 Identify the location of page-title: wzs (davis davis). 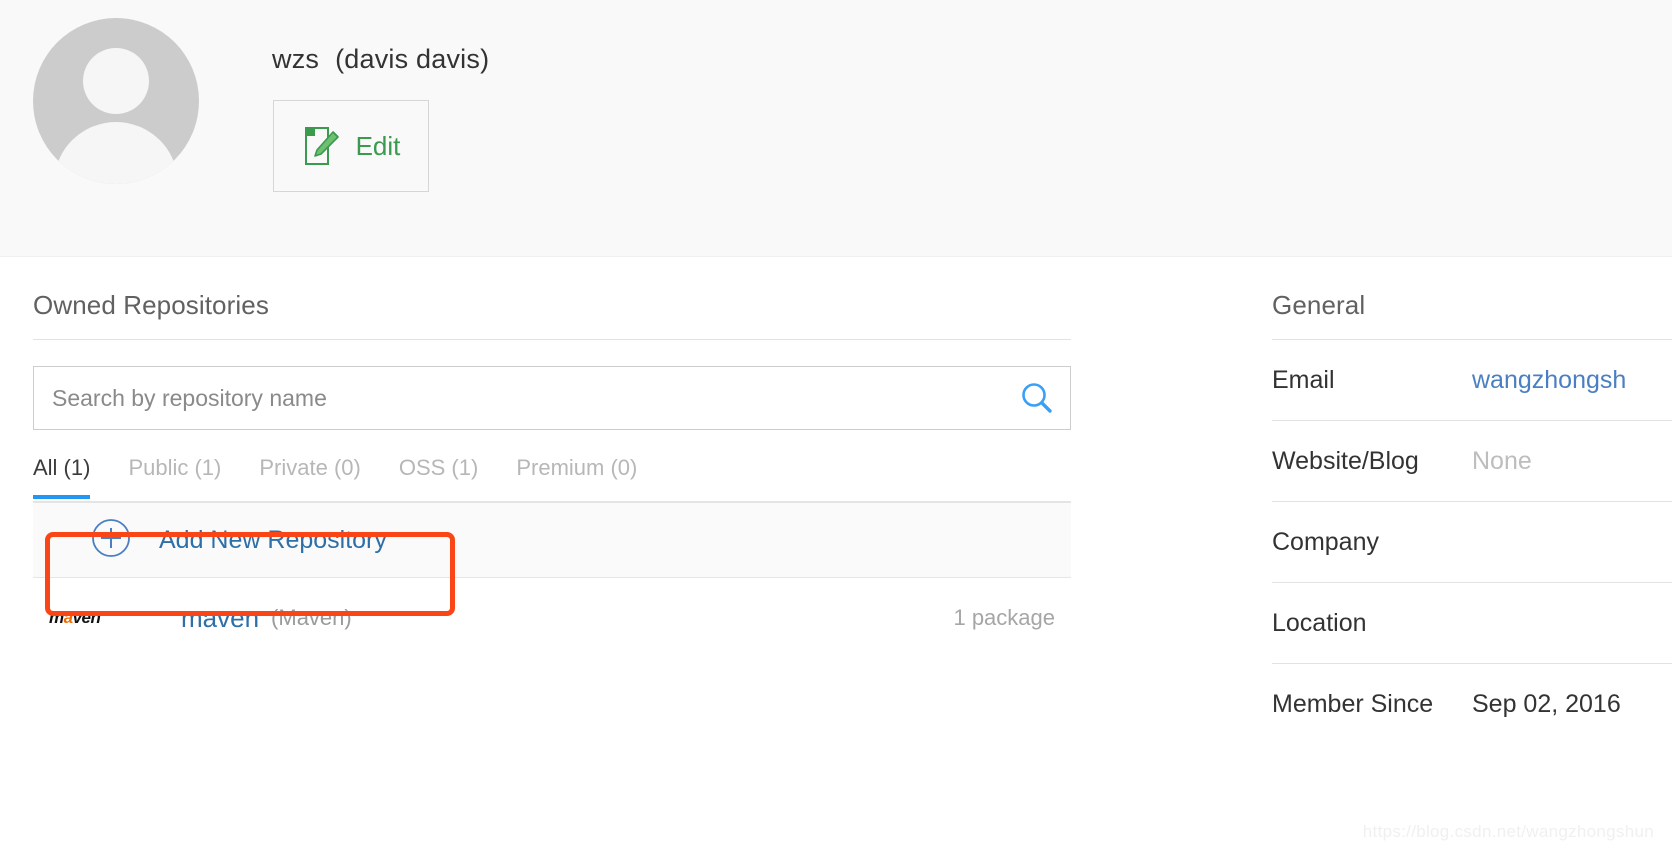
(380, 59).